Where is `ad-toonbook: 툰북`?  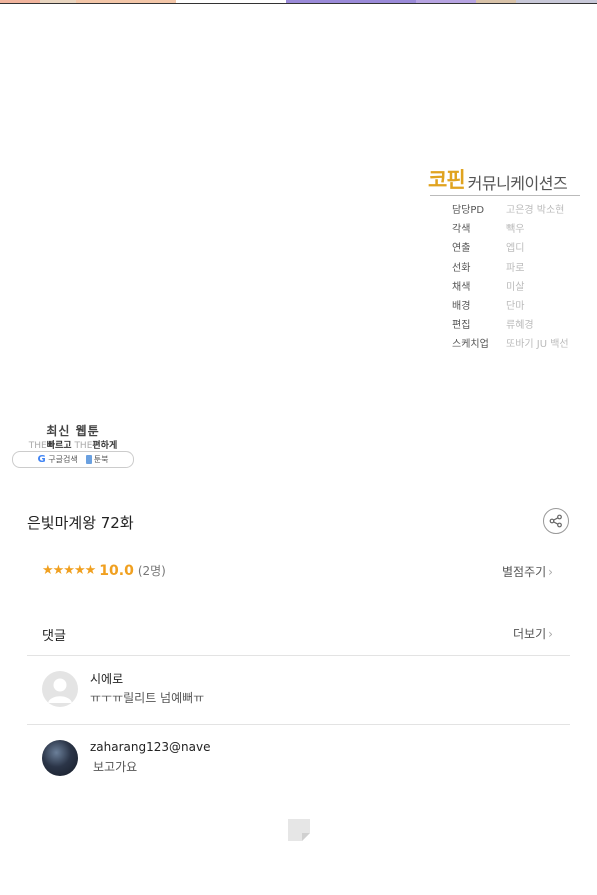
ad-toonbook: 툰북 is located at coordinates (97, 459).